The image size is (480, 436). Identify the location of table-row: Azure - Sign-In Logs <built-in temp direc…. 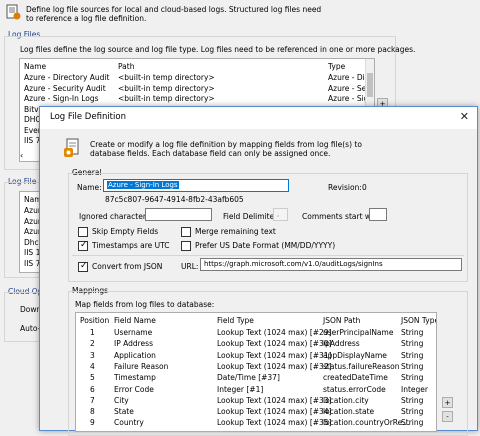
(197, 99).